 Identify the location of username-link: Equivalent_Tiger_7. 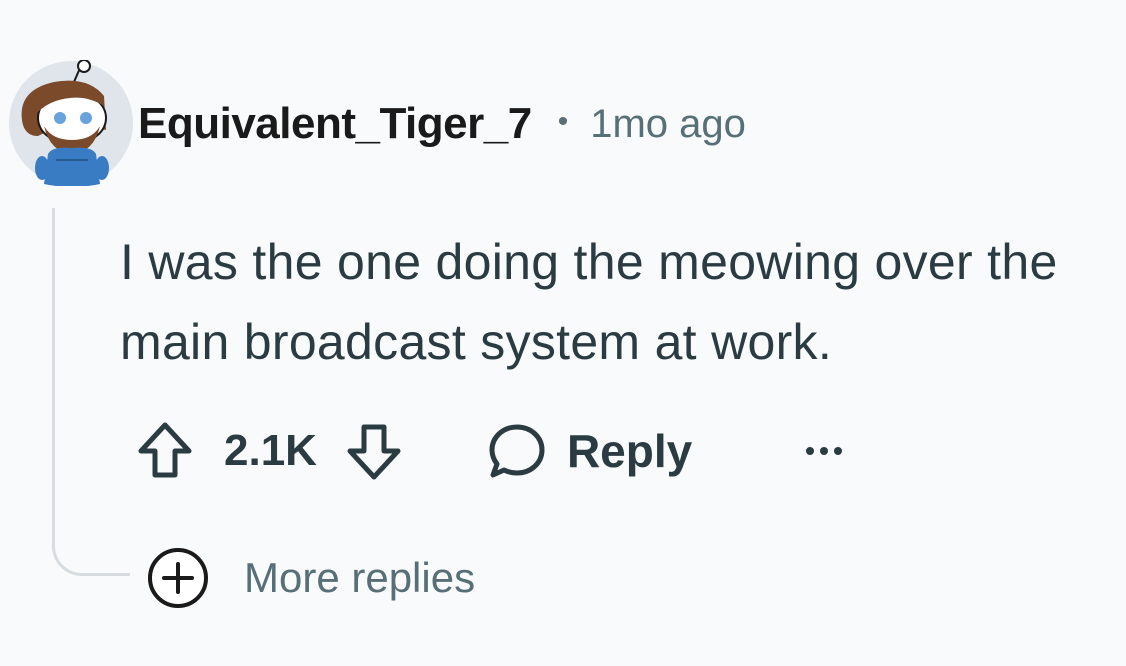
(335, 124).